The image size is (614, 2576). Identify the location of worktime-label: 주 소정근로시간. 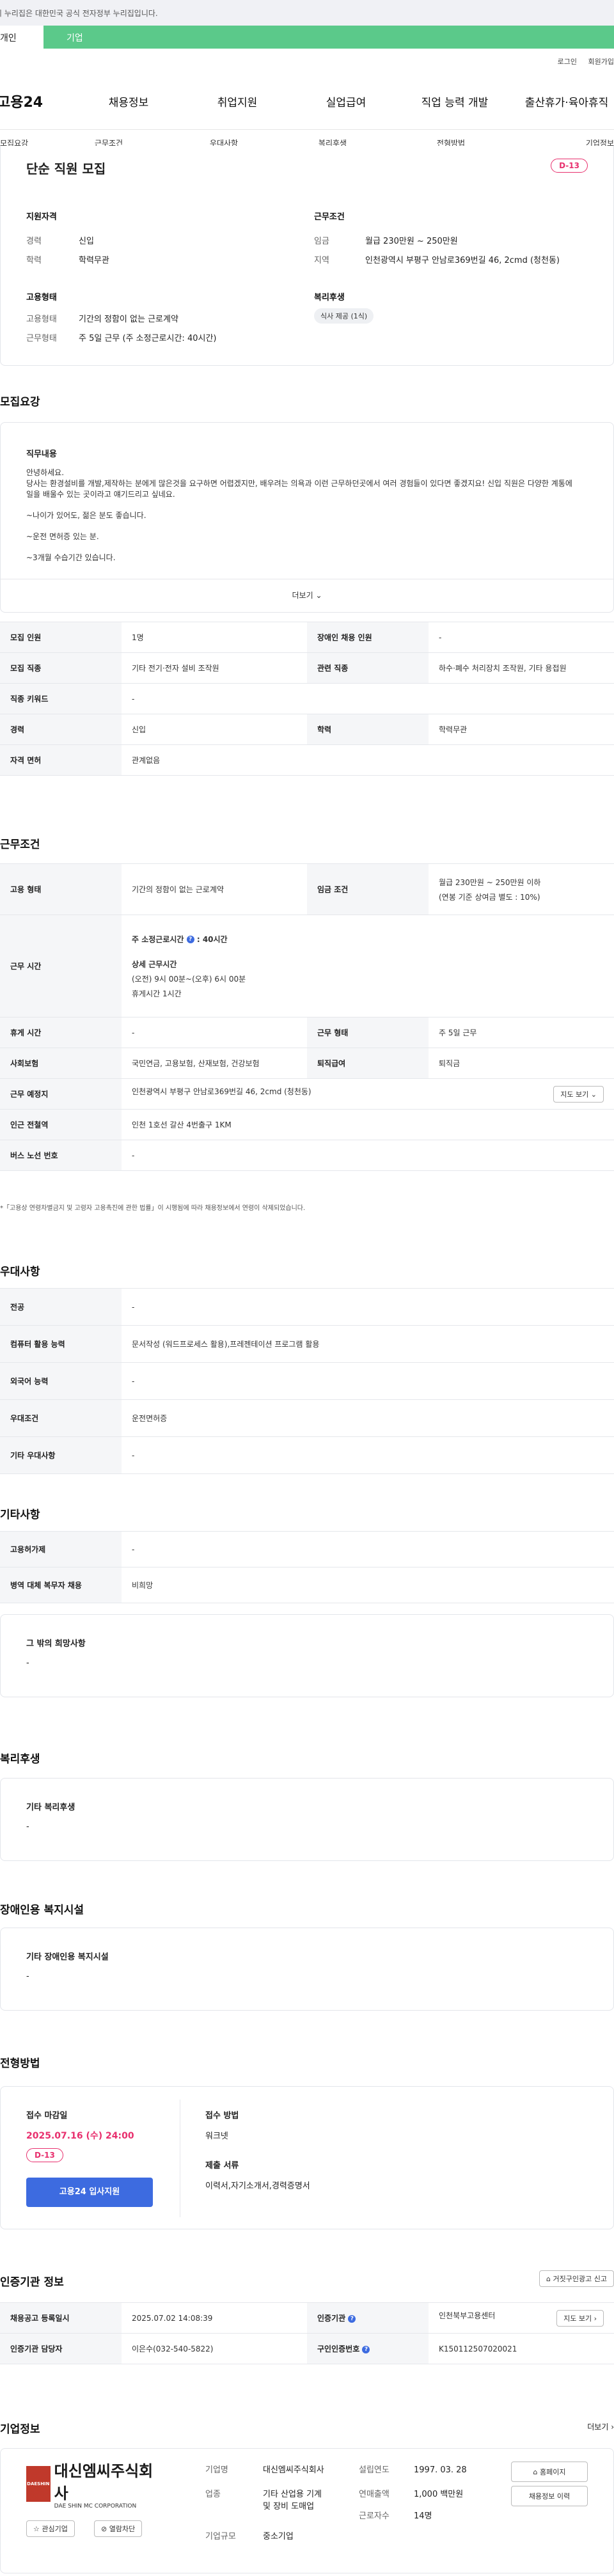
(158, 939).